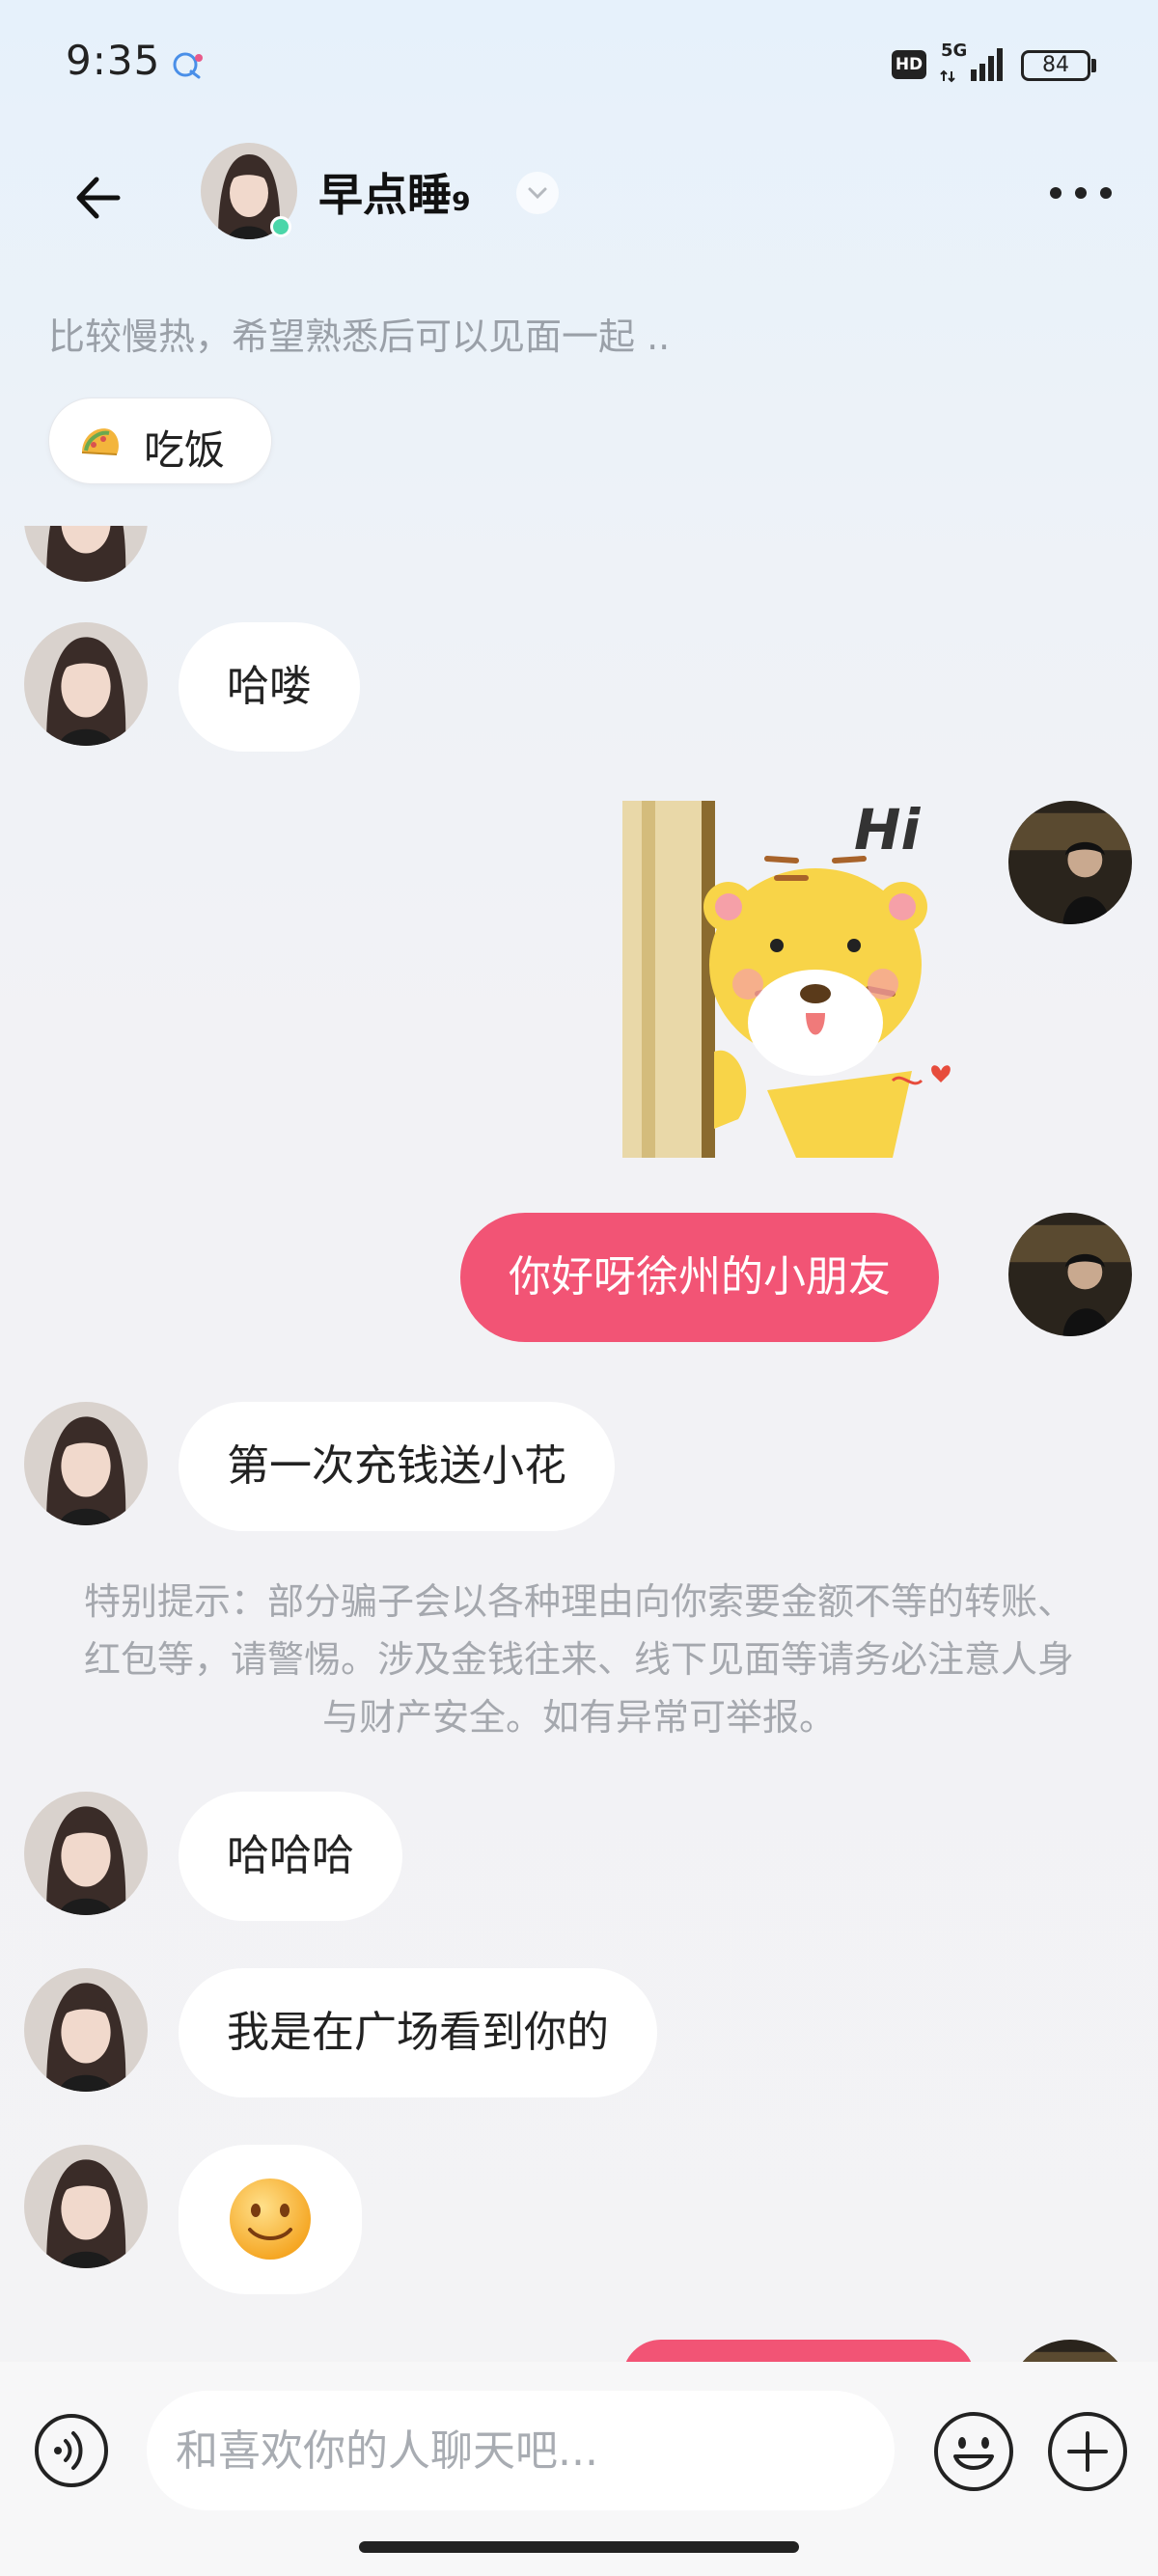 The image size is (1158, 2576). I want to click on message-bubble-outgoing: 你好呀徐州的小朋友, so click(699, 1277).